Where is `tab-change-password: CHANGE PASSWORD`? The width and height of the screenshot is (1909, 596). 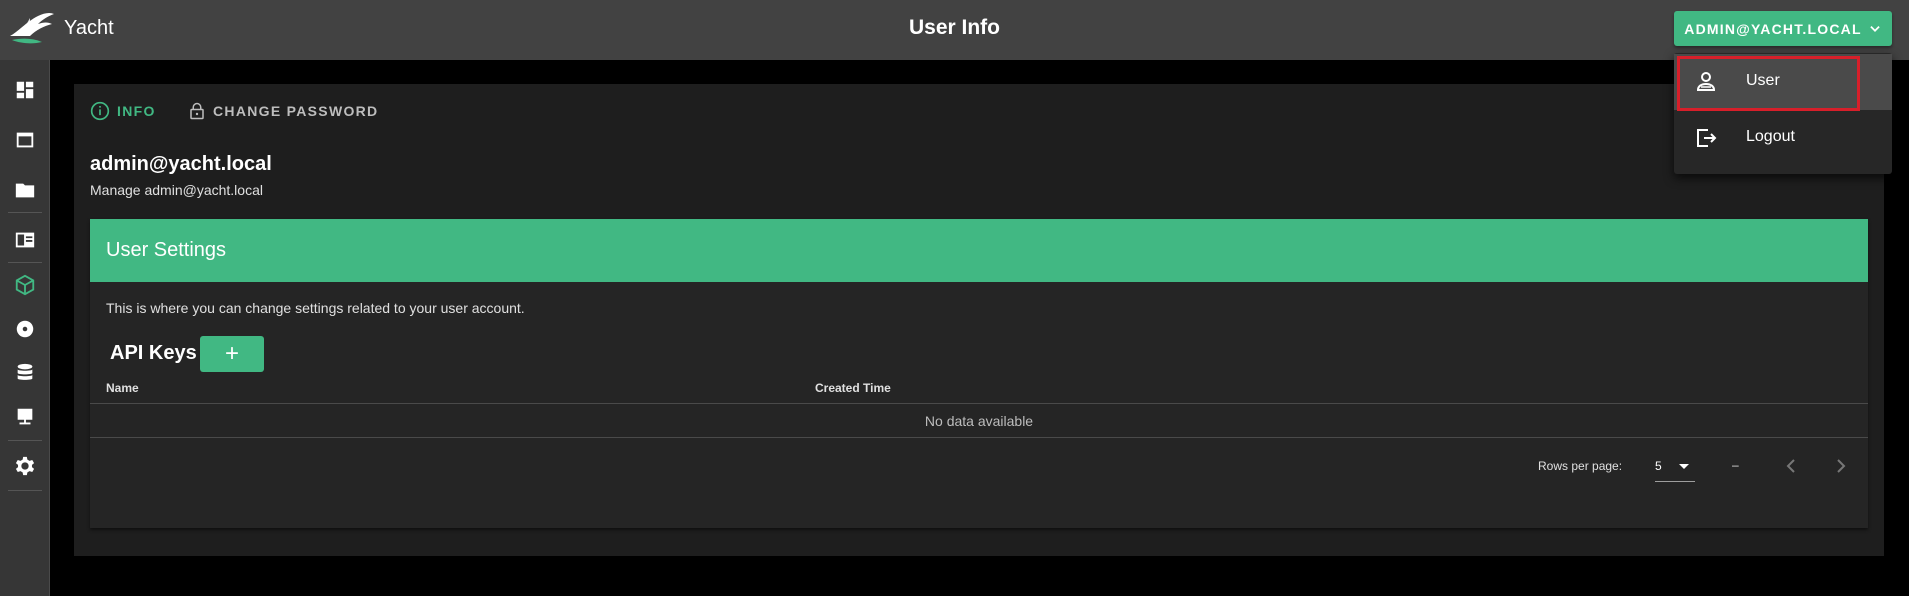 tab-change-password: CHANGE PASSWORD is located at coordinates (283, 111).